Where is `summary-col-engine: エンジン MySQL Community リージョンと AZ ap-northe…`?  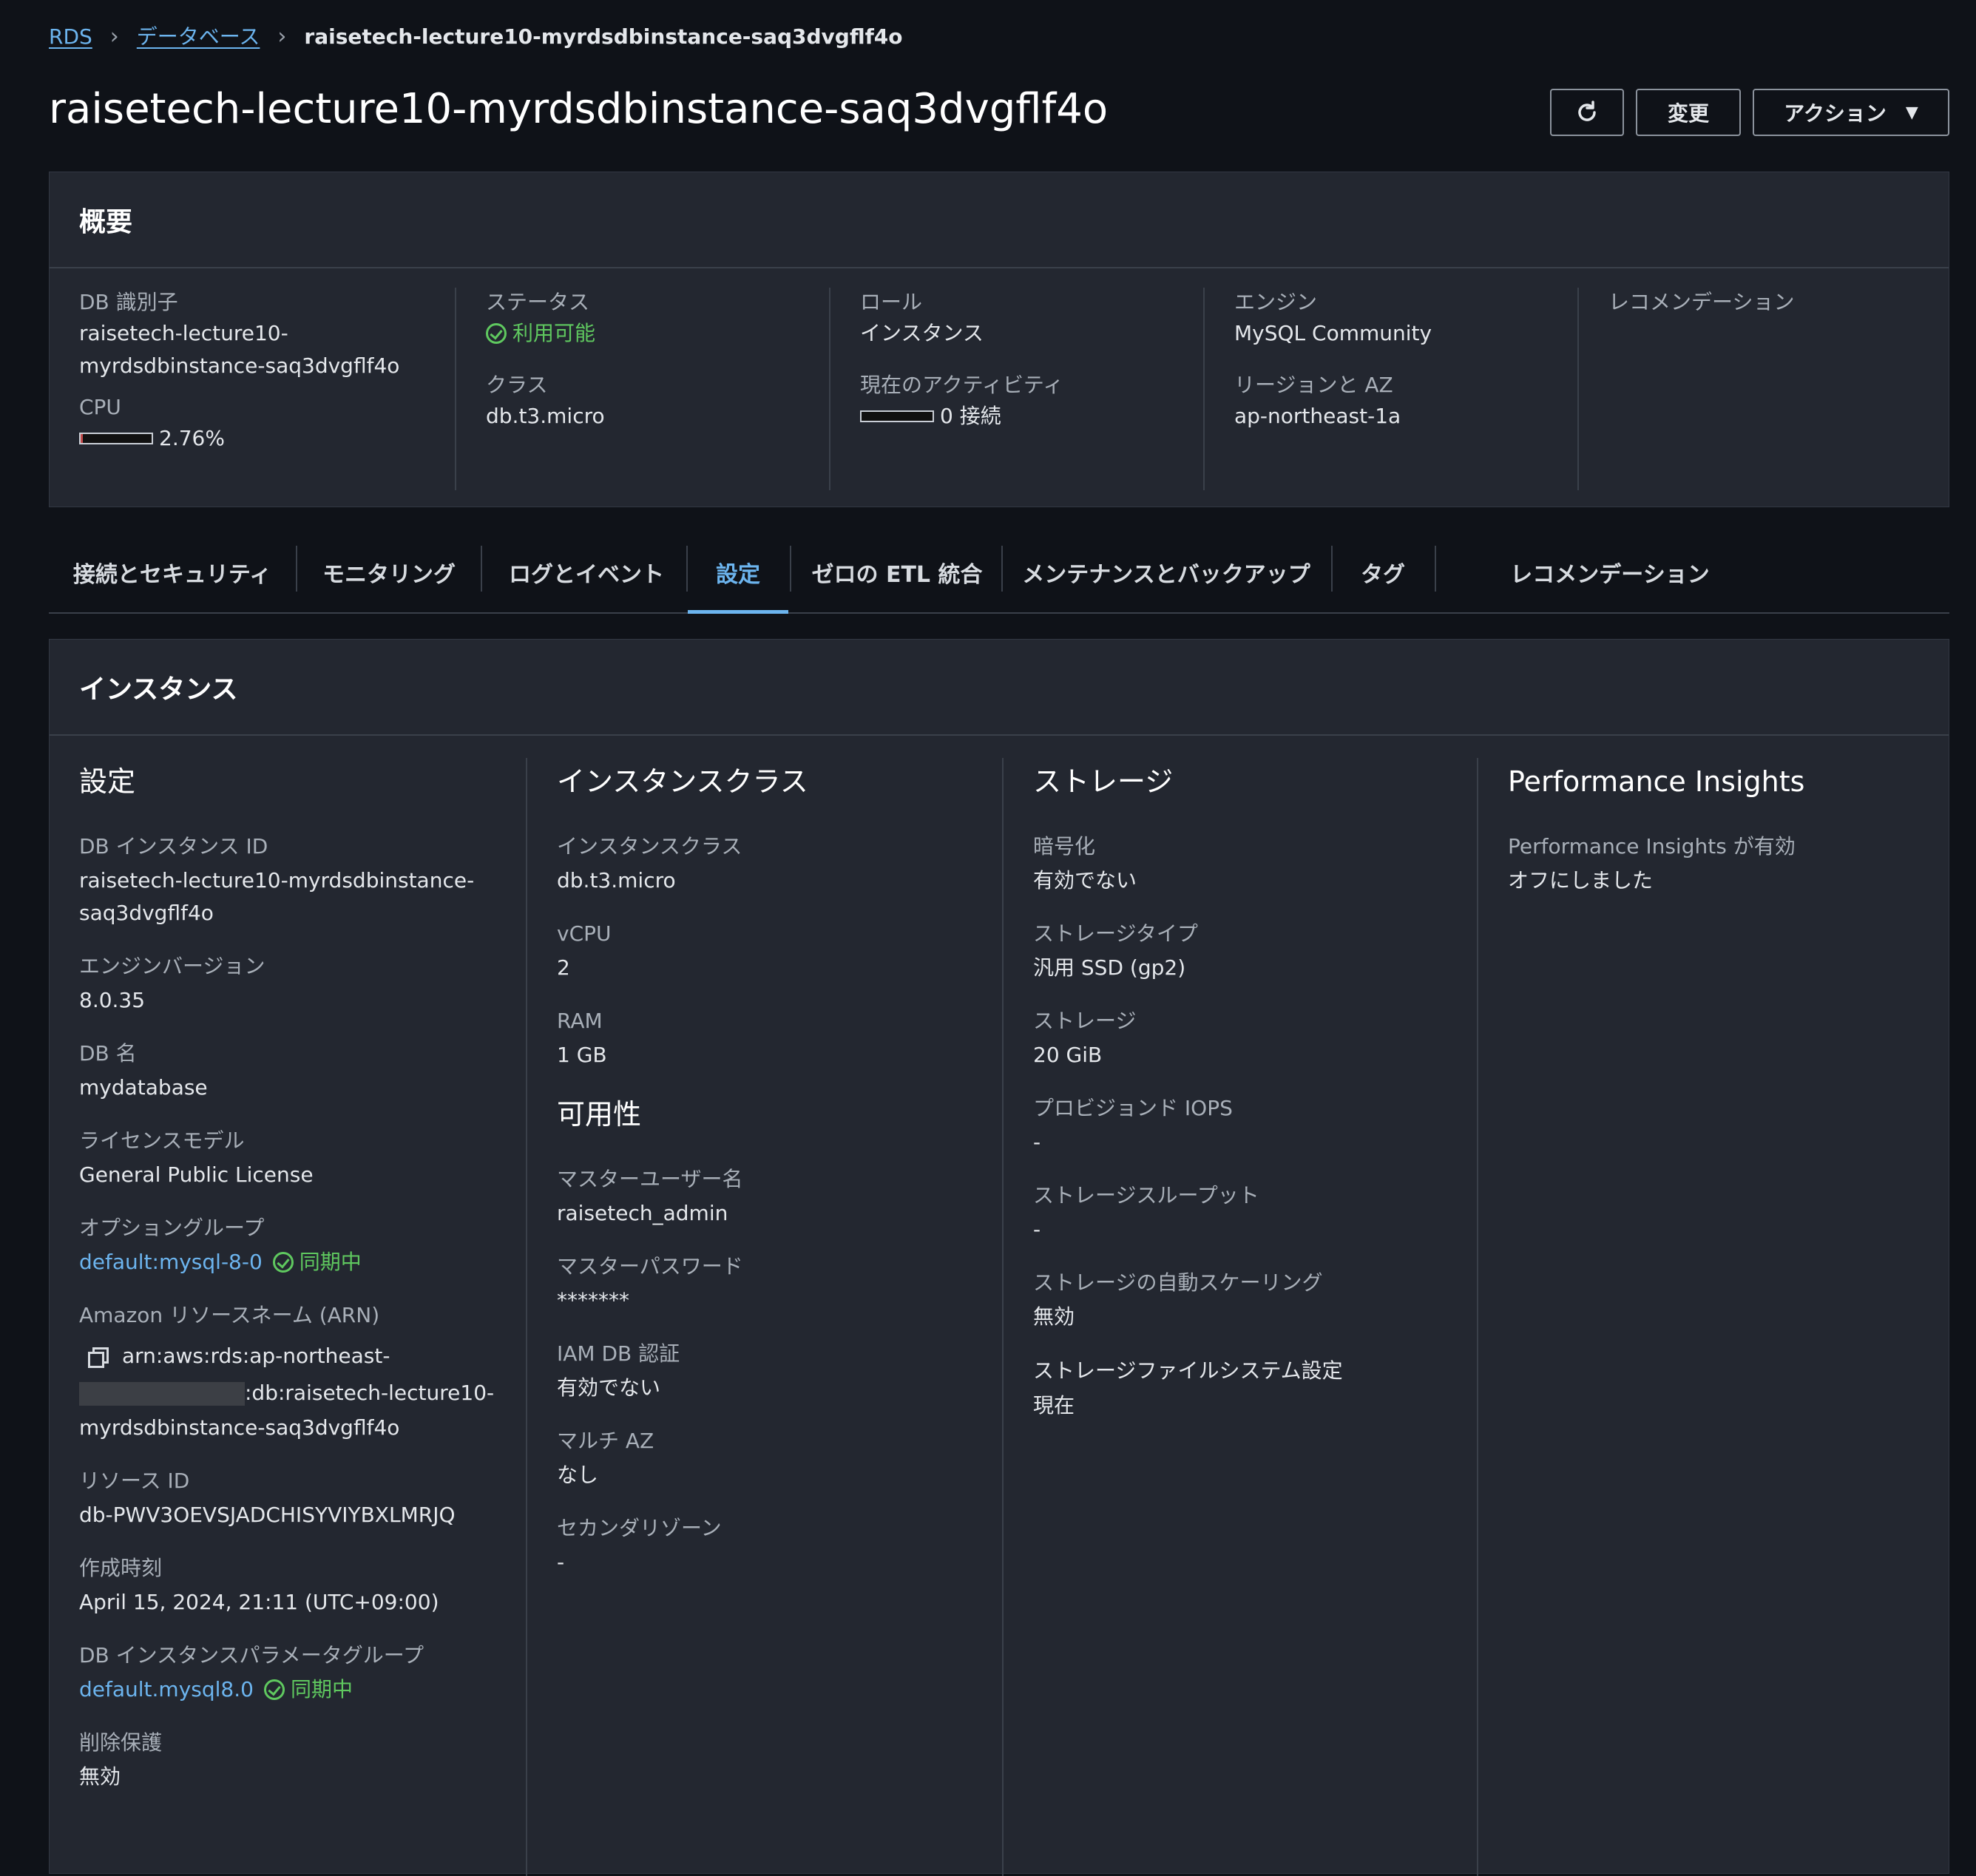 summary-col-engine: エンジン MySQL Community リージョンと AZ ap-northe… is located at coordinates (1390, 389).